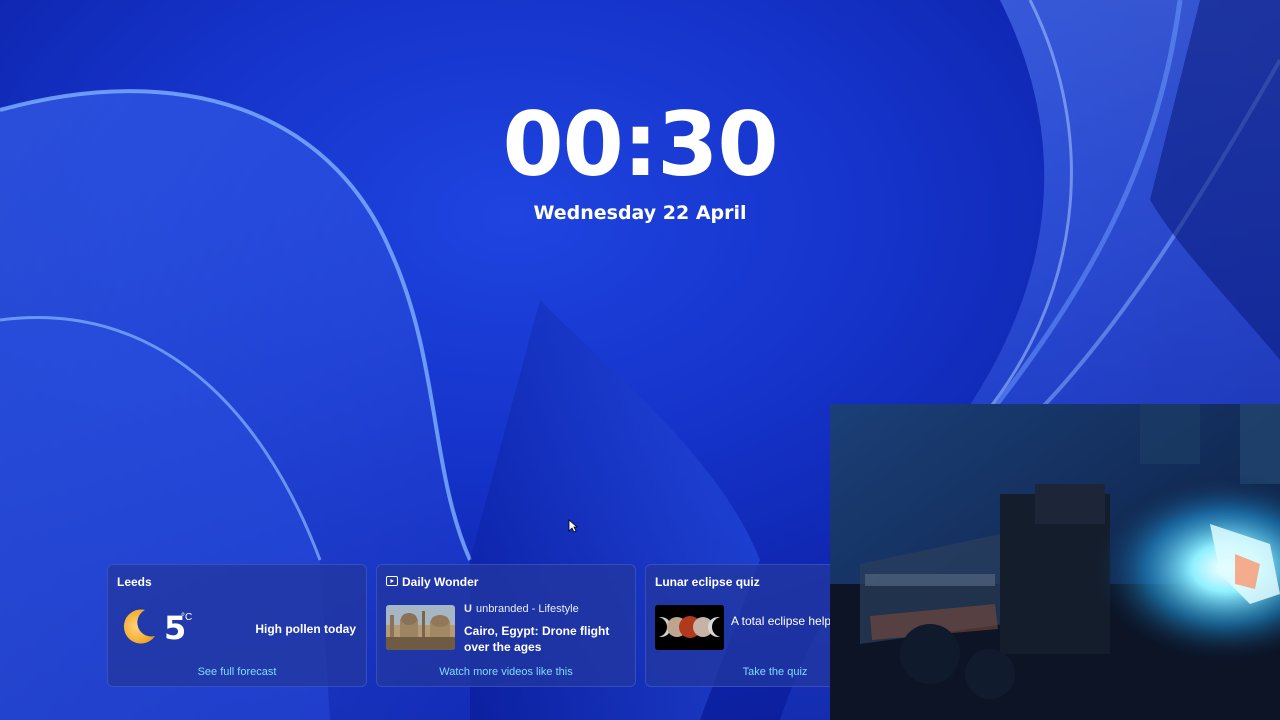  What do you see at coordinates (468, 609) in the screenshot?
I see `source-logo: U` at bounding box center [468, 609].